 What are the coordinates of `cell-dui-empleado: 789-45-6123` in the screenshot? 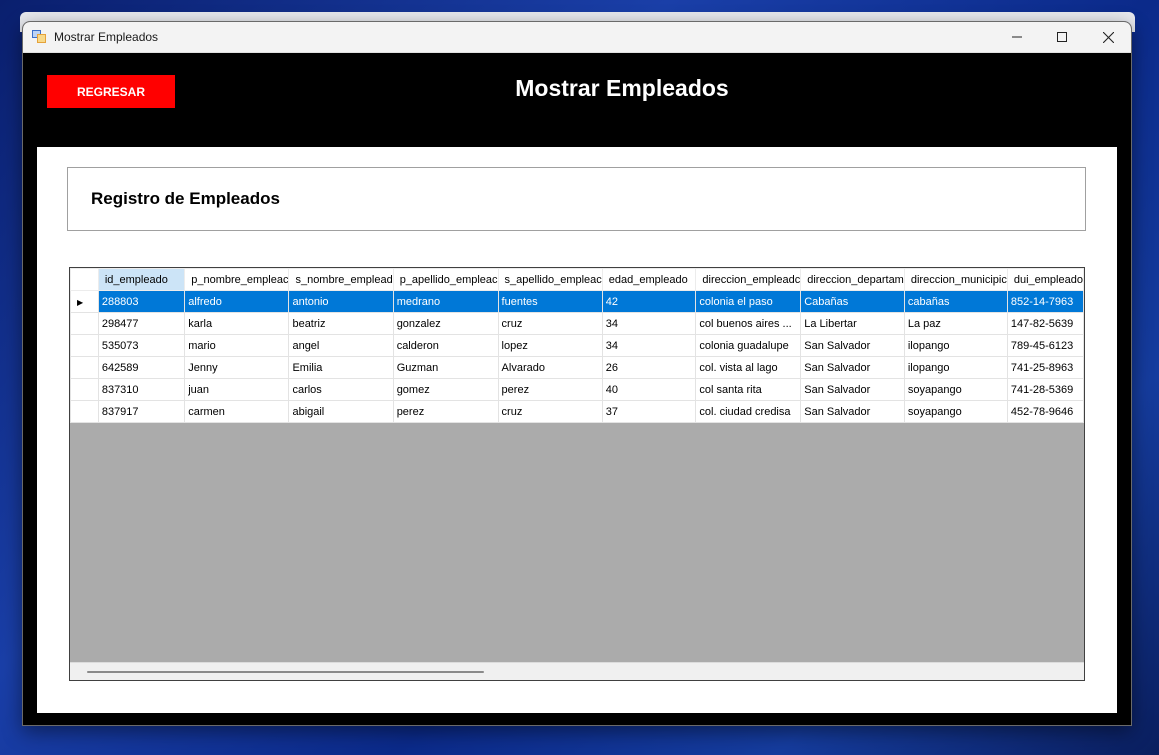 It's located at (1045, 345).